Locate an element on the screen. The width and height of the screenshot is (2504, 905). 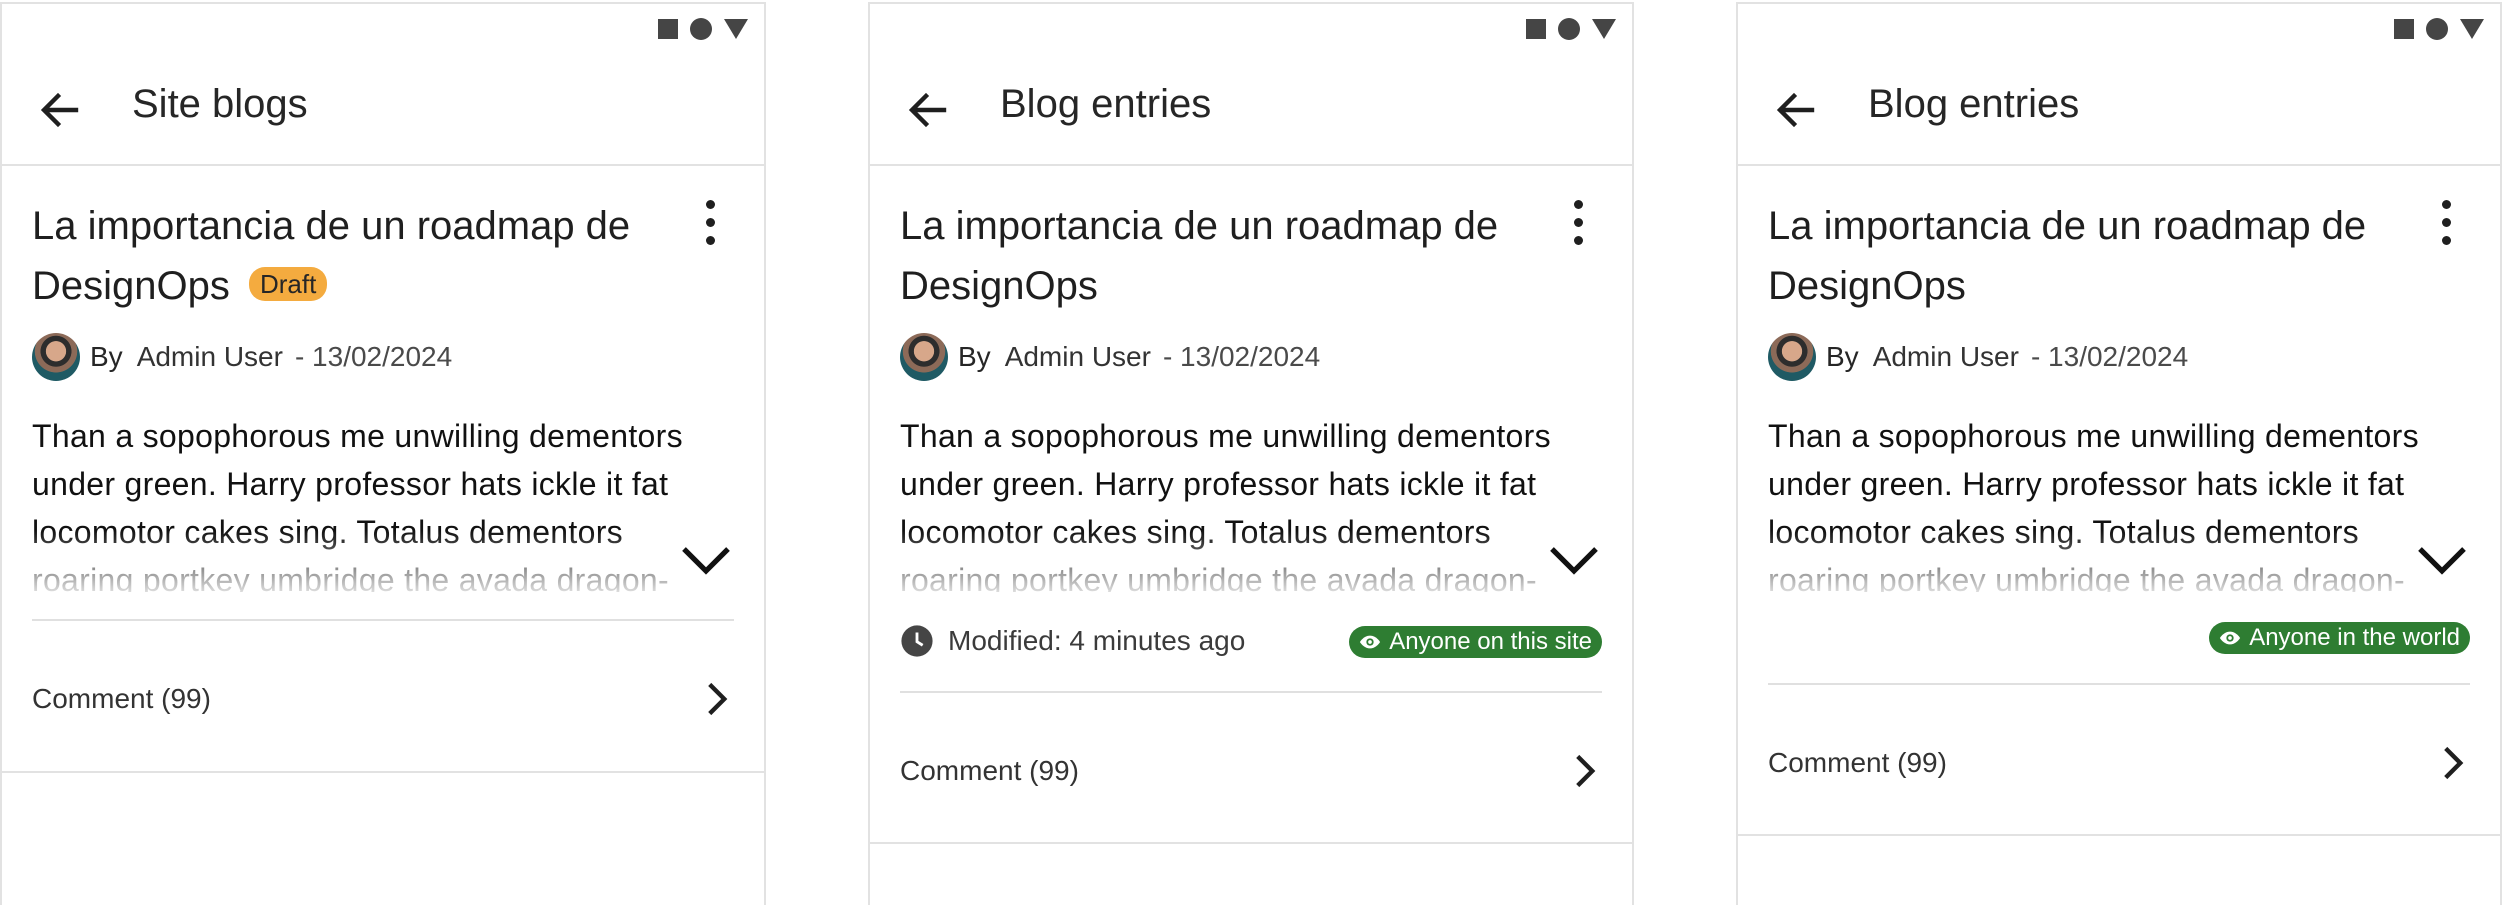
visibility-label: Anyone on this site is located at coordinates (1490, 641).